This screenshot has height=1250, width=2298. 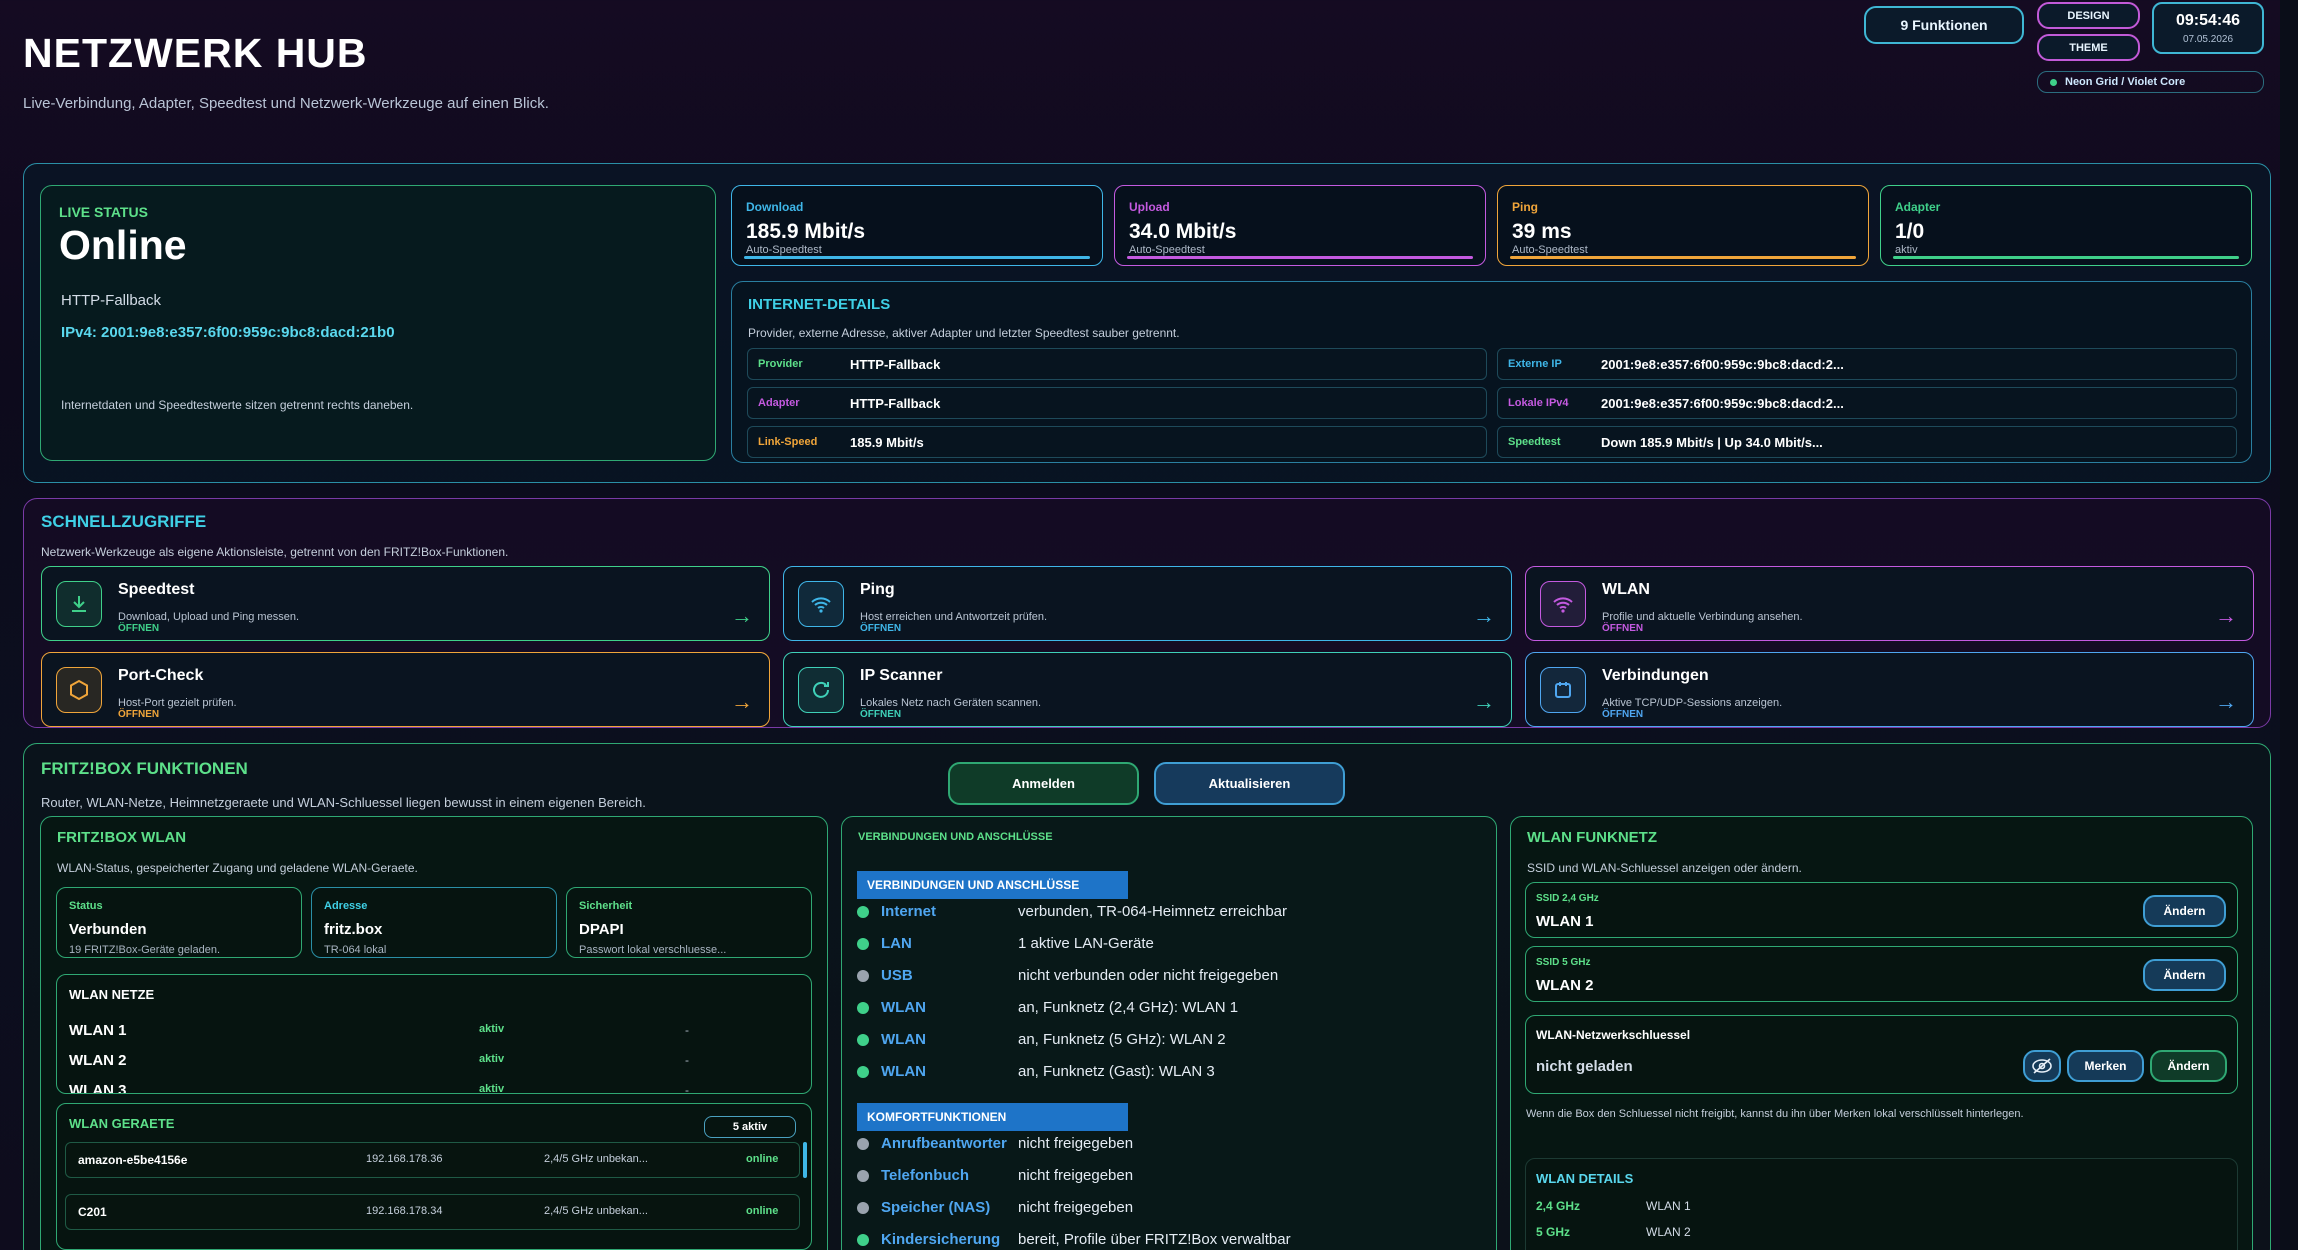 What do you see at coordinates (144, 768) in the screenshot?
I see `fritzbox-title: FRITZ!BOX FUNKTIONEN` at bounding box center [144, 768].